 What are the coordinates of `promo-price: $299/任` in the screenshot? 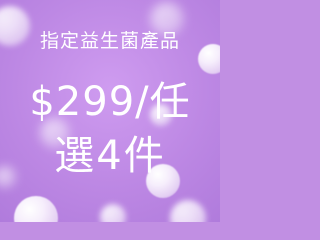 It's located at (110, 102).